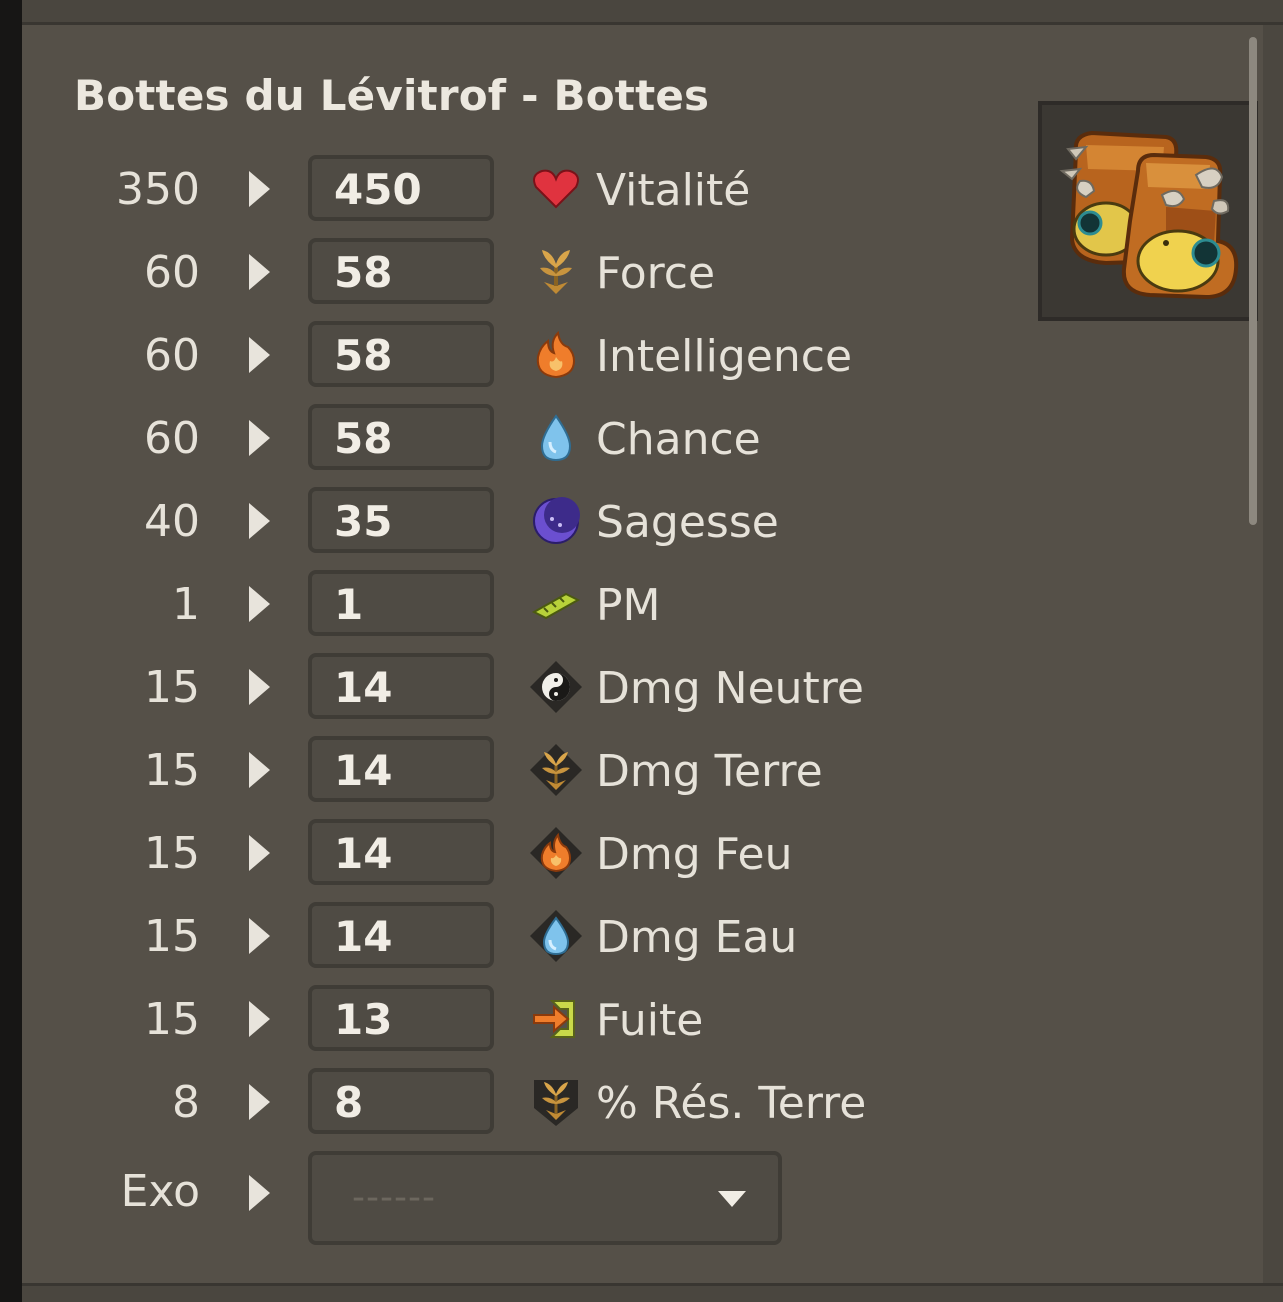  Describe the element at coordinates (401, 188) in the screenshot. I see `stat-value-input: 450` at that location.